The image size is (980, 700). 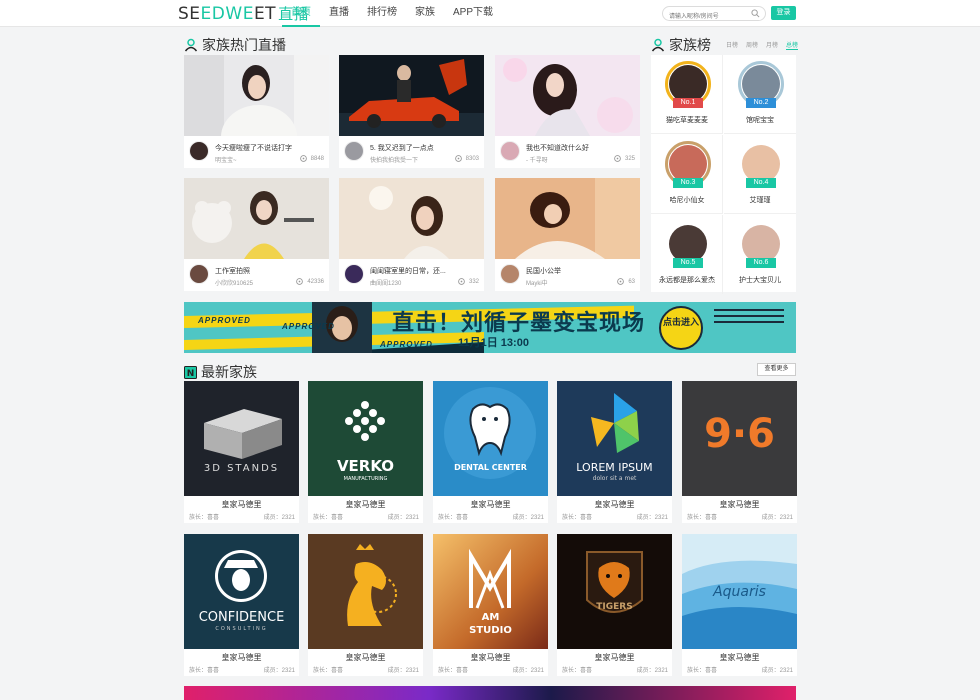 What do you see at coordinates (739, 434) in the screenshot?
I see `family-logo-text: 9·6` at bounding box center [739, 434].